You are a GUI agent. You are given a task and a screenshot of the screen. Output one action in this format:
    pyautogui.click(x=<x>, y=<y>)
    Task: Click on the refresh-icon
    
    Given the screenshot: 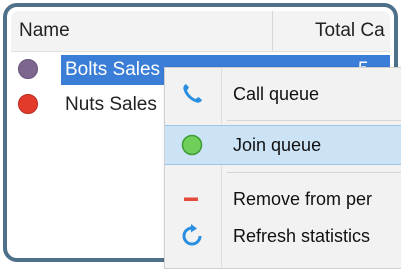 What is the action you would take?
    pyautogui.click(x=192, y=235)
    